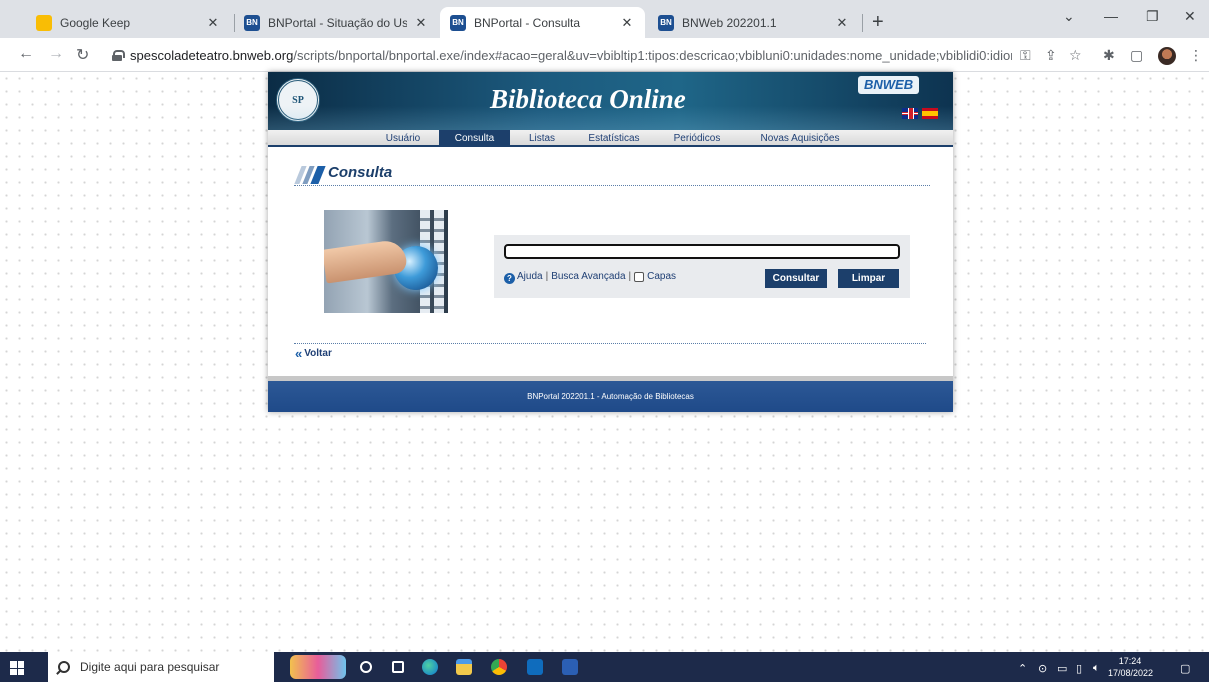 The image size is (1209, 682). What do you see at coordinates (697, 138) in the screenshot?
I see `menu-item-periodicos: Periódicos` at bounding box center [697, 138].